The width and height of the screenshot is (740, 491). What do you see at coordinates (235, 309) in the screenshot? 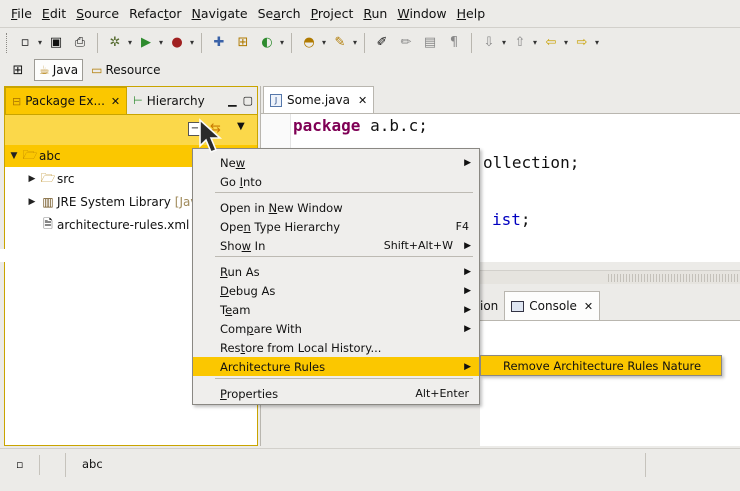
I see `context-menu-item-label: Team` at bounding box center [235, 309].